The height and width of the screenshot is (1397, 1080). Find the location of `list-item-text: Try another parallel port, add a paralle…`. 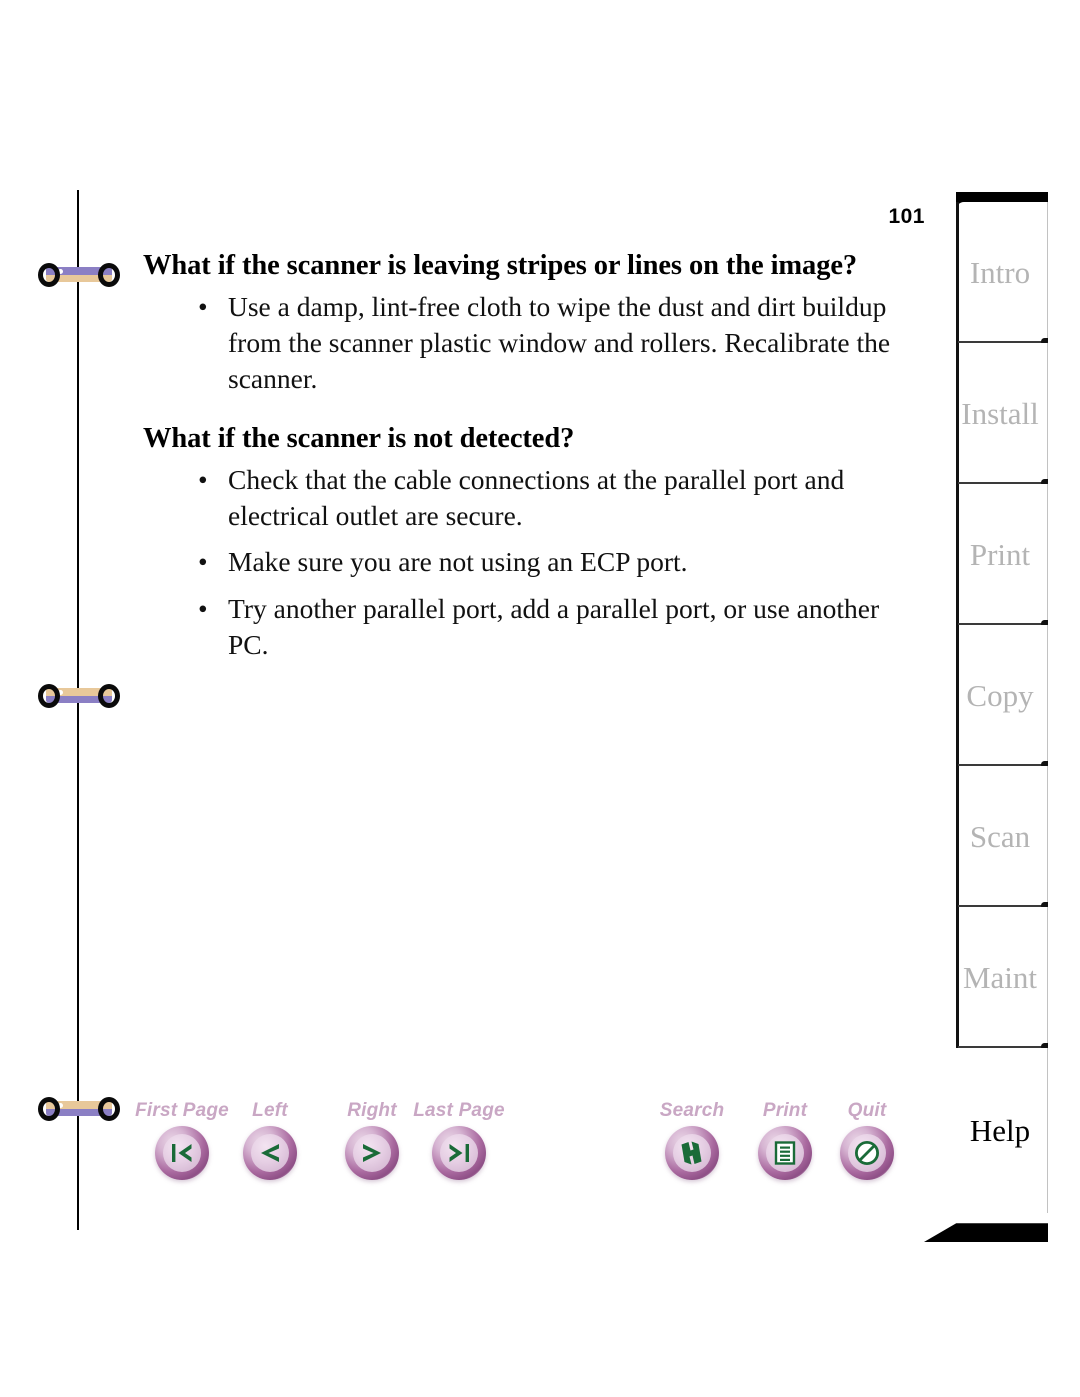

list-item-text: Try another parallel port, add a paralle… is located at coordinates (554, 626).